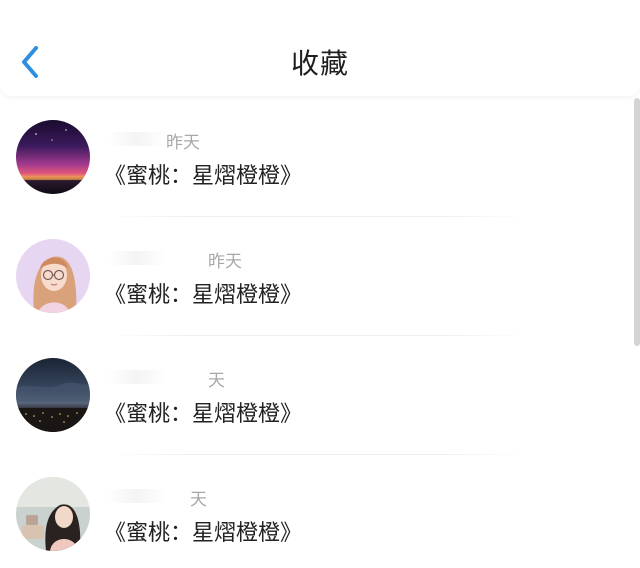 This screenshot has width=640, height=568. What do you see at coordinates (637, 222) in the screenshot?
I see `scrollbar` at bounding box center [637, 222].